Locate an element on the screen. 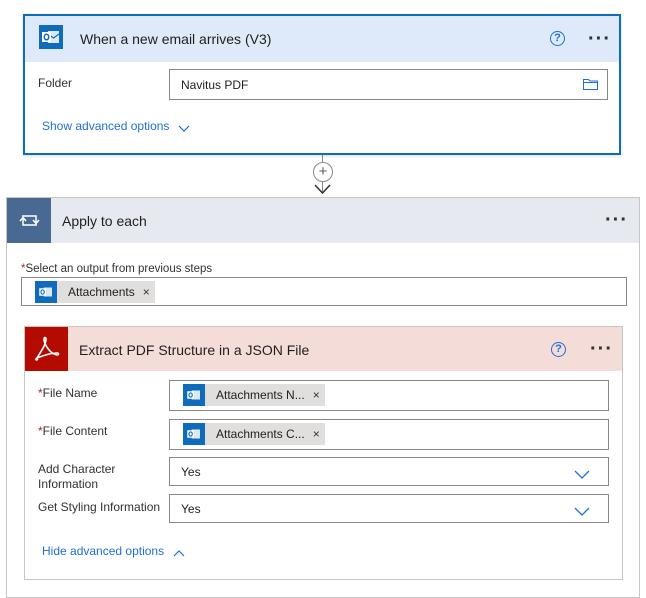 The width and height of the screenshot is (646, 598). char-info-label: Add Character Information is located at coordinates (76, 477).